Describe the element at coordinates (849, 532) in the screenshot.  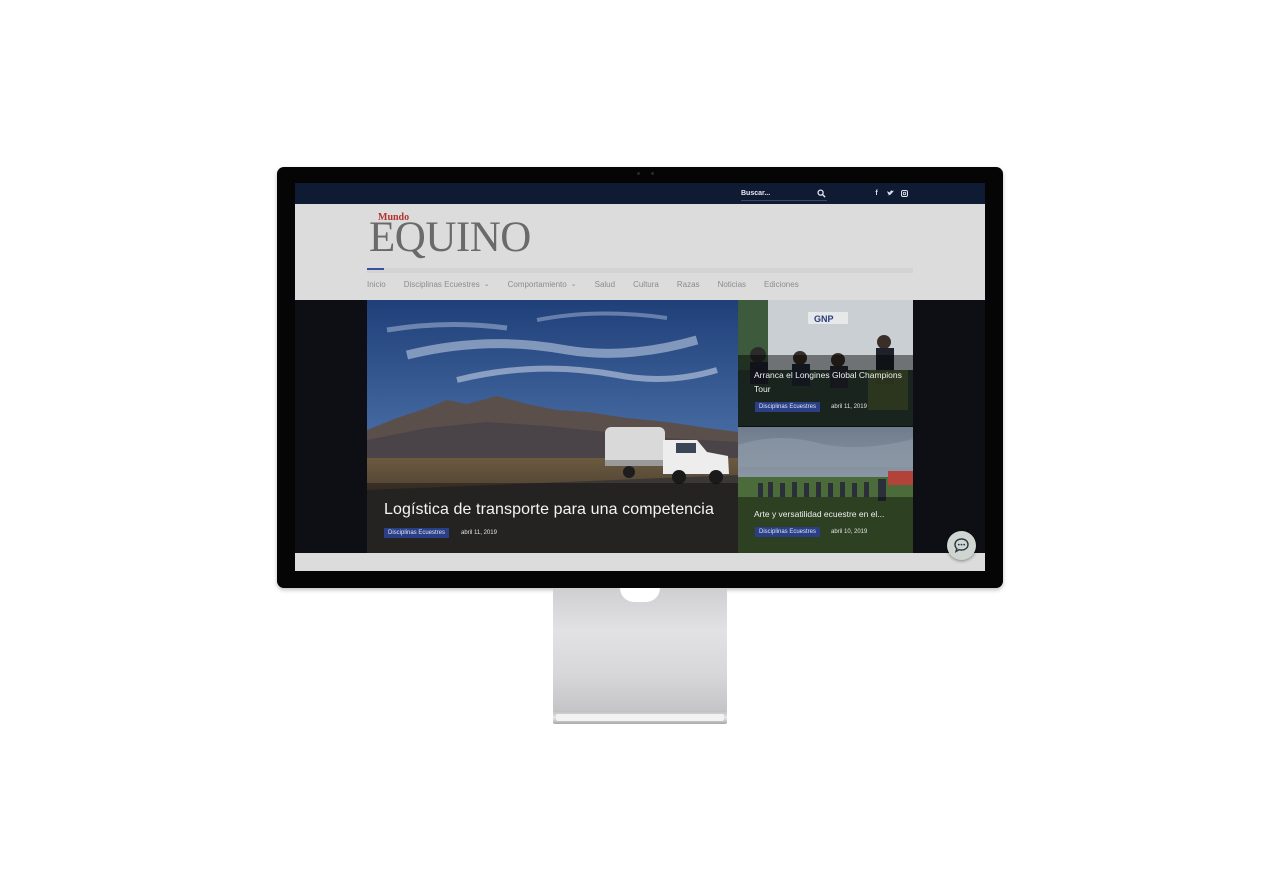
I see `post-date: abril 10, 2019` at that location.